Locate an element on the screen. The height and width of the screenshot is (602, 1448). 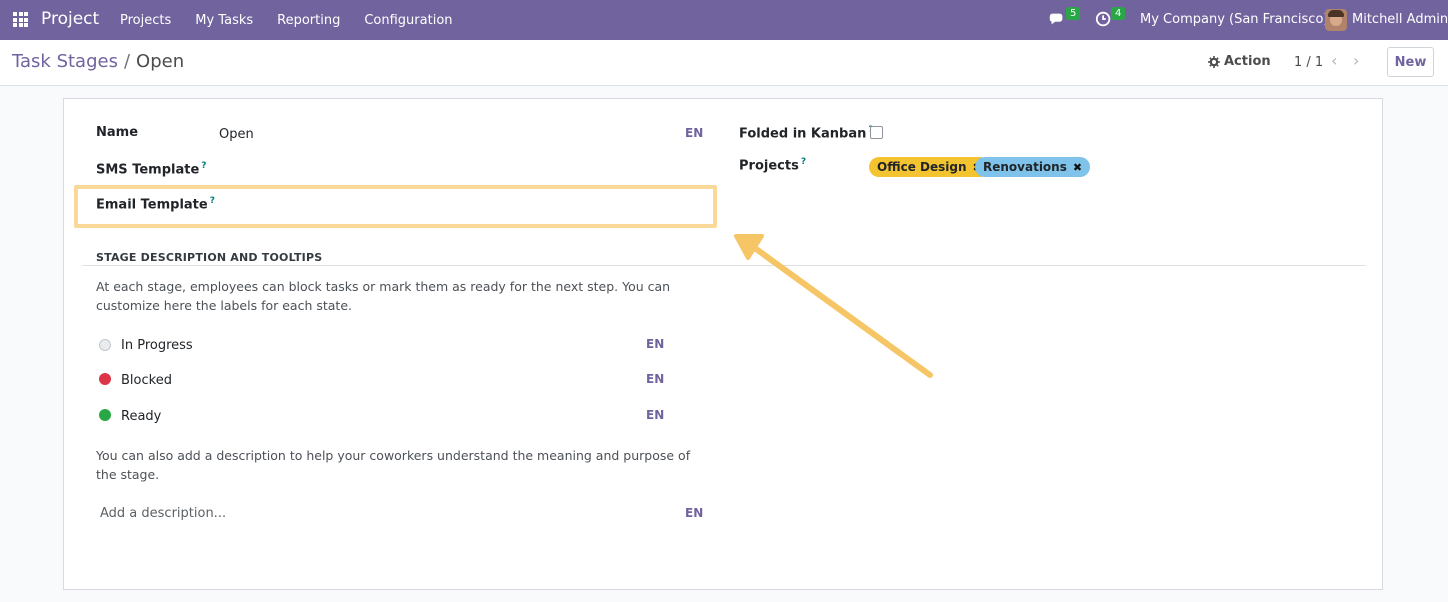
menu-item-configuration: Configuration is located at coordinates (408, 20).